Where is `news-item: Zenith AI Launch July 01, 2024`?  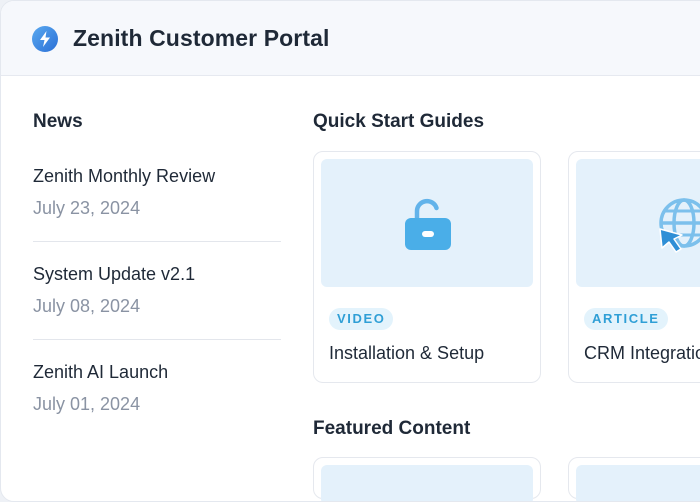
news-item: Zenith AI Launch July 01, 2024 is located at coordinates (157, 399).